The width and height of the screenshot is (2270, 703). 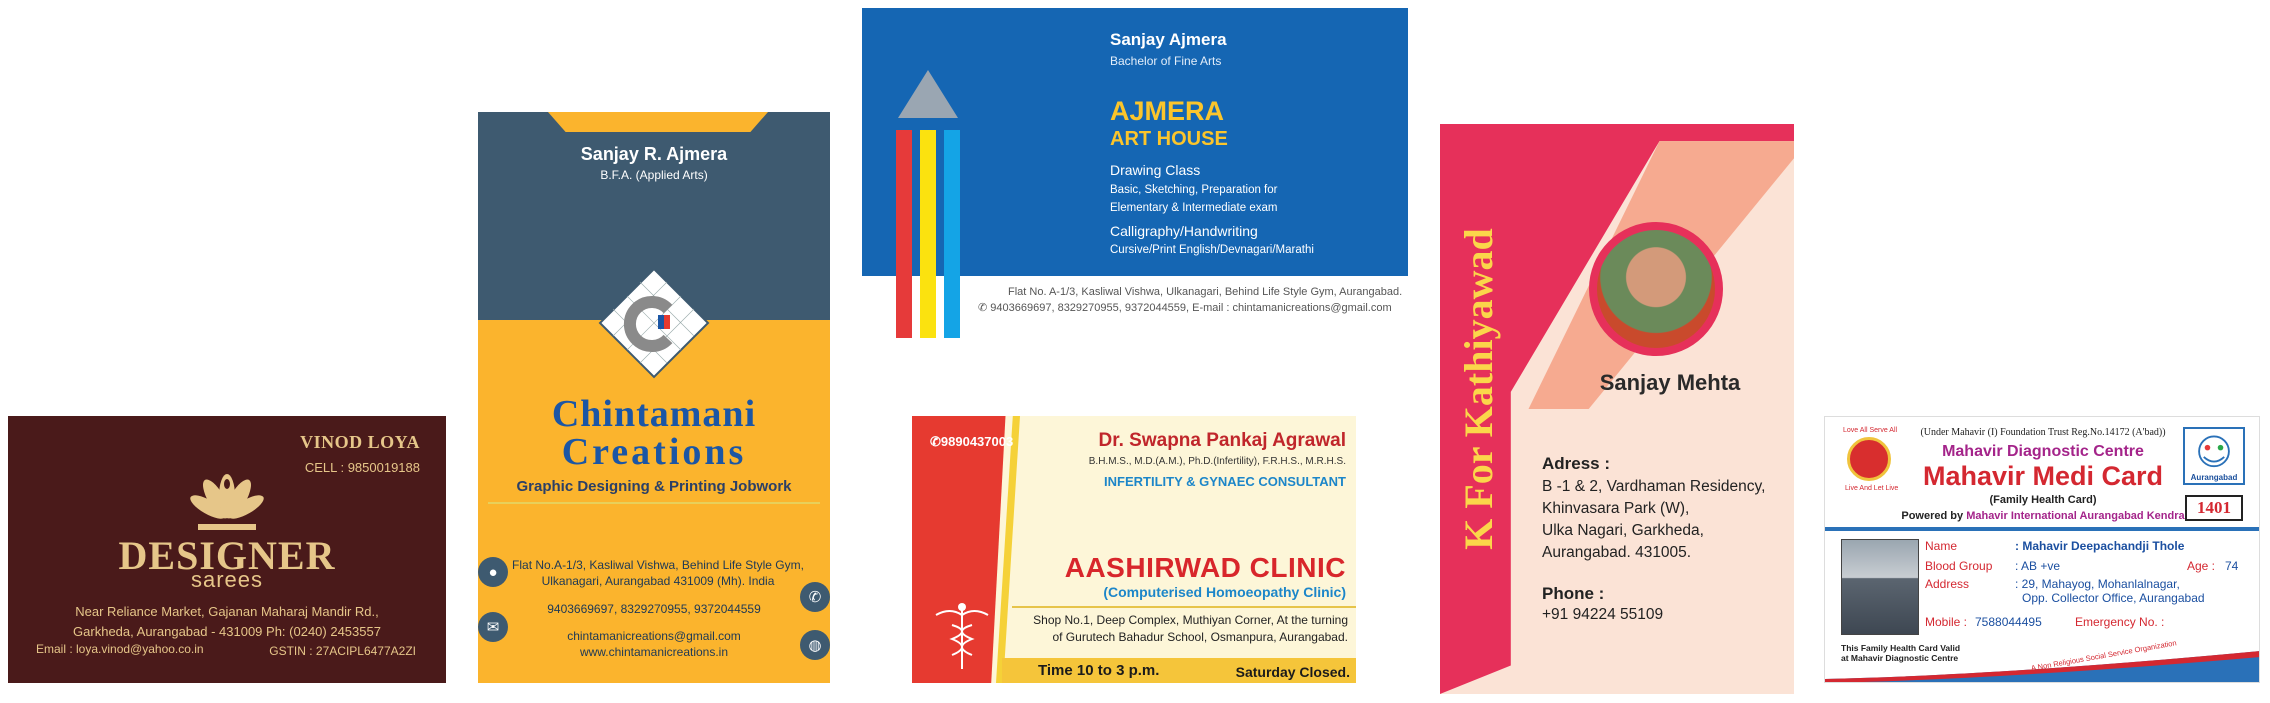 I want to click on mobile-label: Mobile :, so click(x=1946, y=622).